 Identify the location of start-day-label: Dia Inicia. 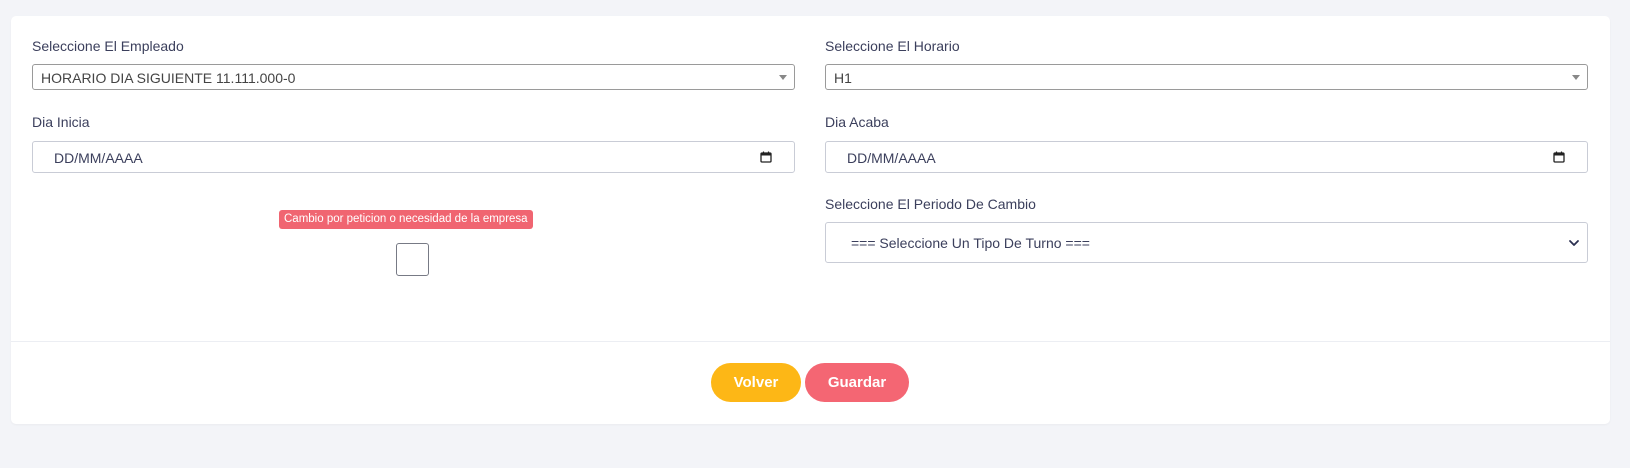
(61, 122).